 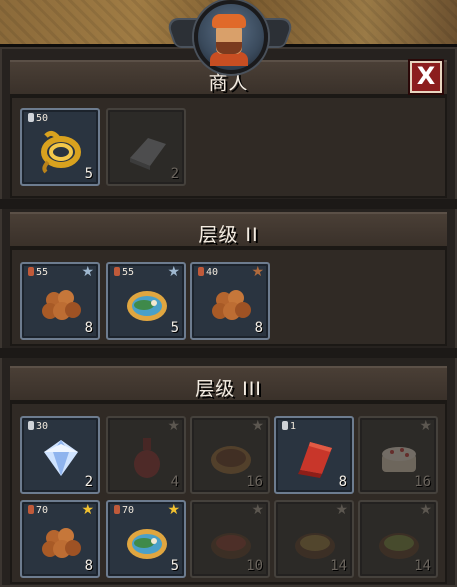 I want to click on item-slot-pie: ★ 16, so click(x=230, y=455).